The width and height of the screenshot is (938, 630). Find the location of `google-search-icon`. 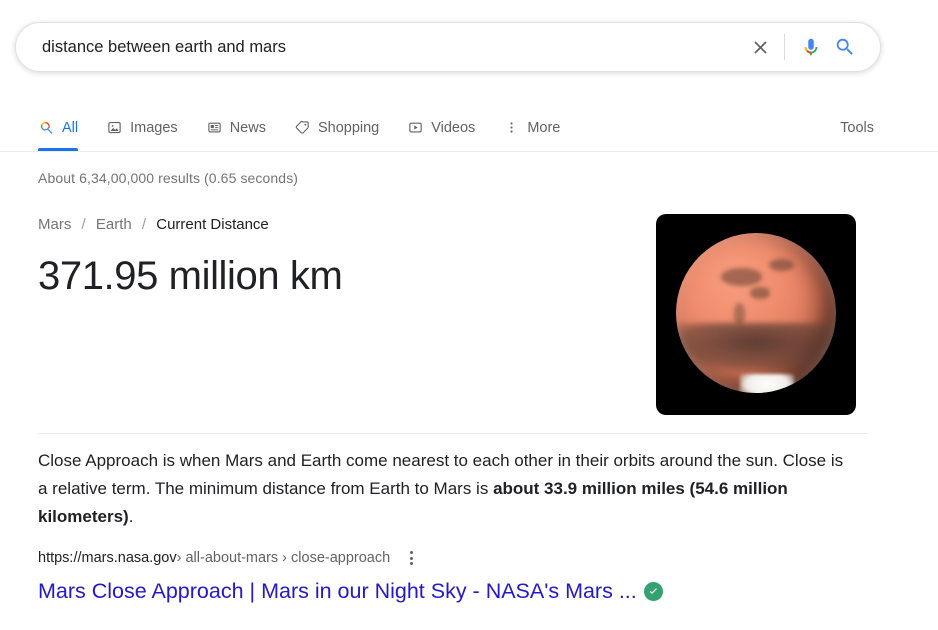

google-search-icon is located at coordinates (46, 127).